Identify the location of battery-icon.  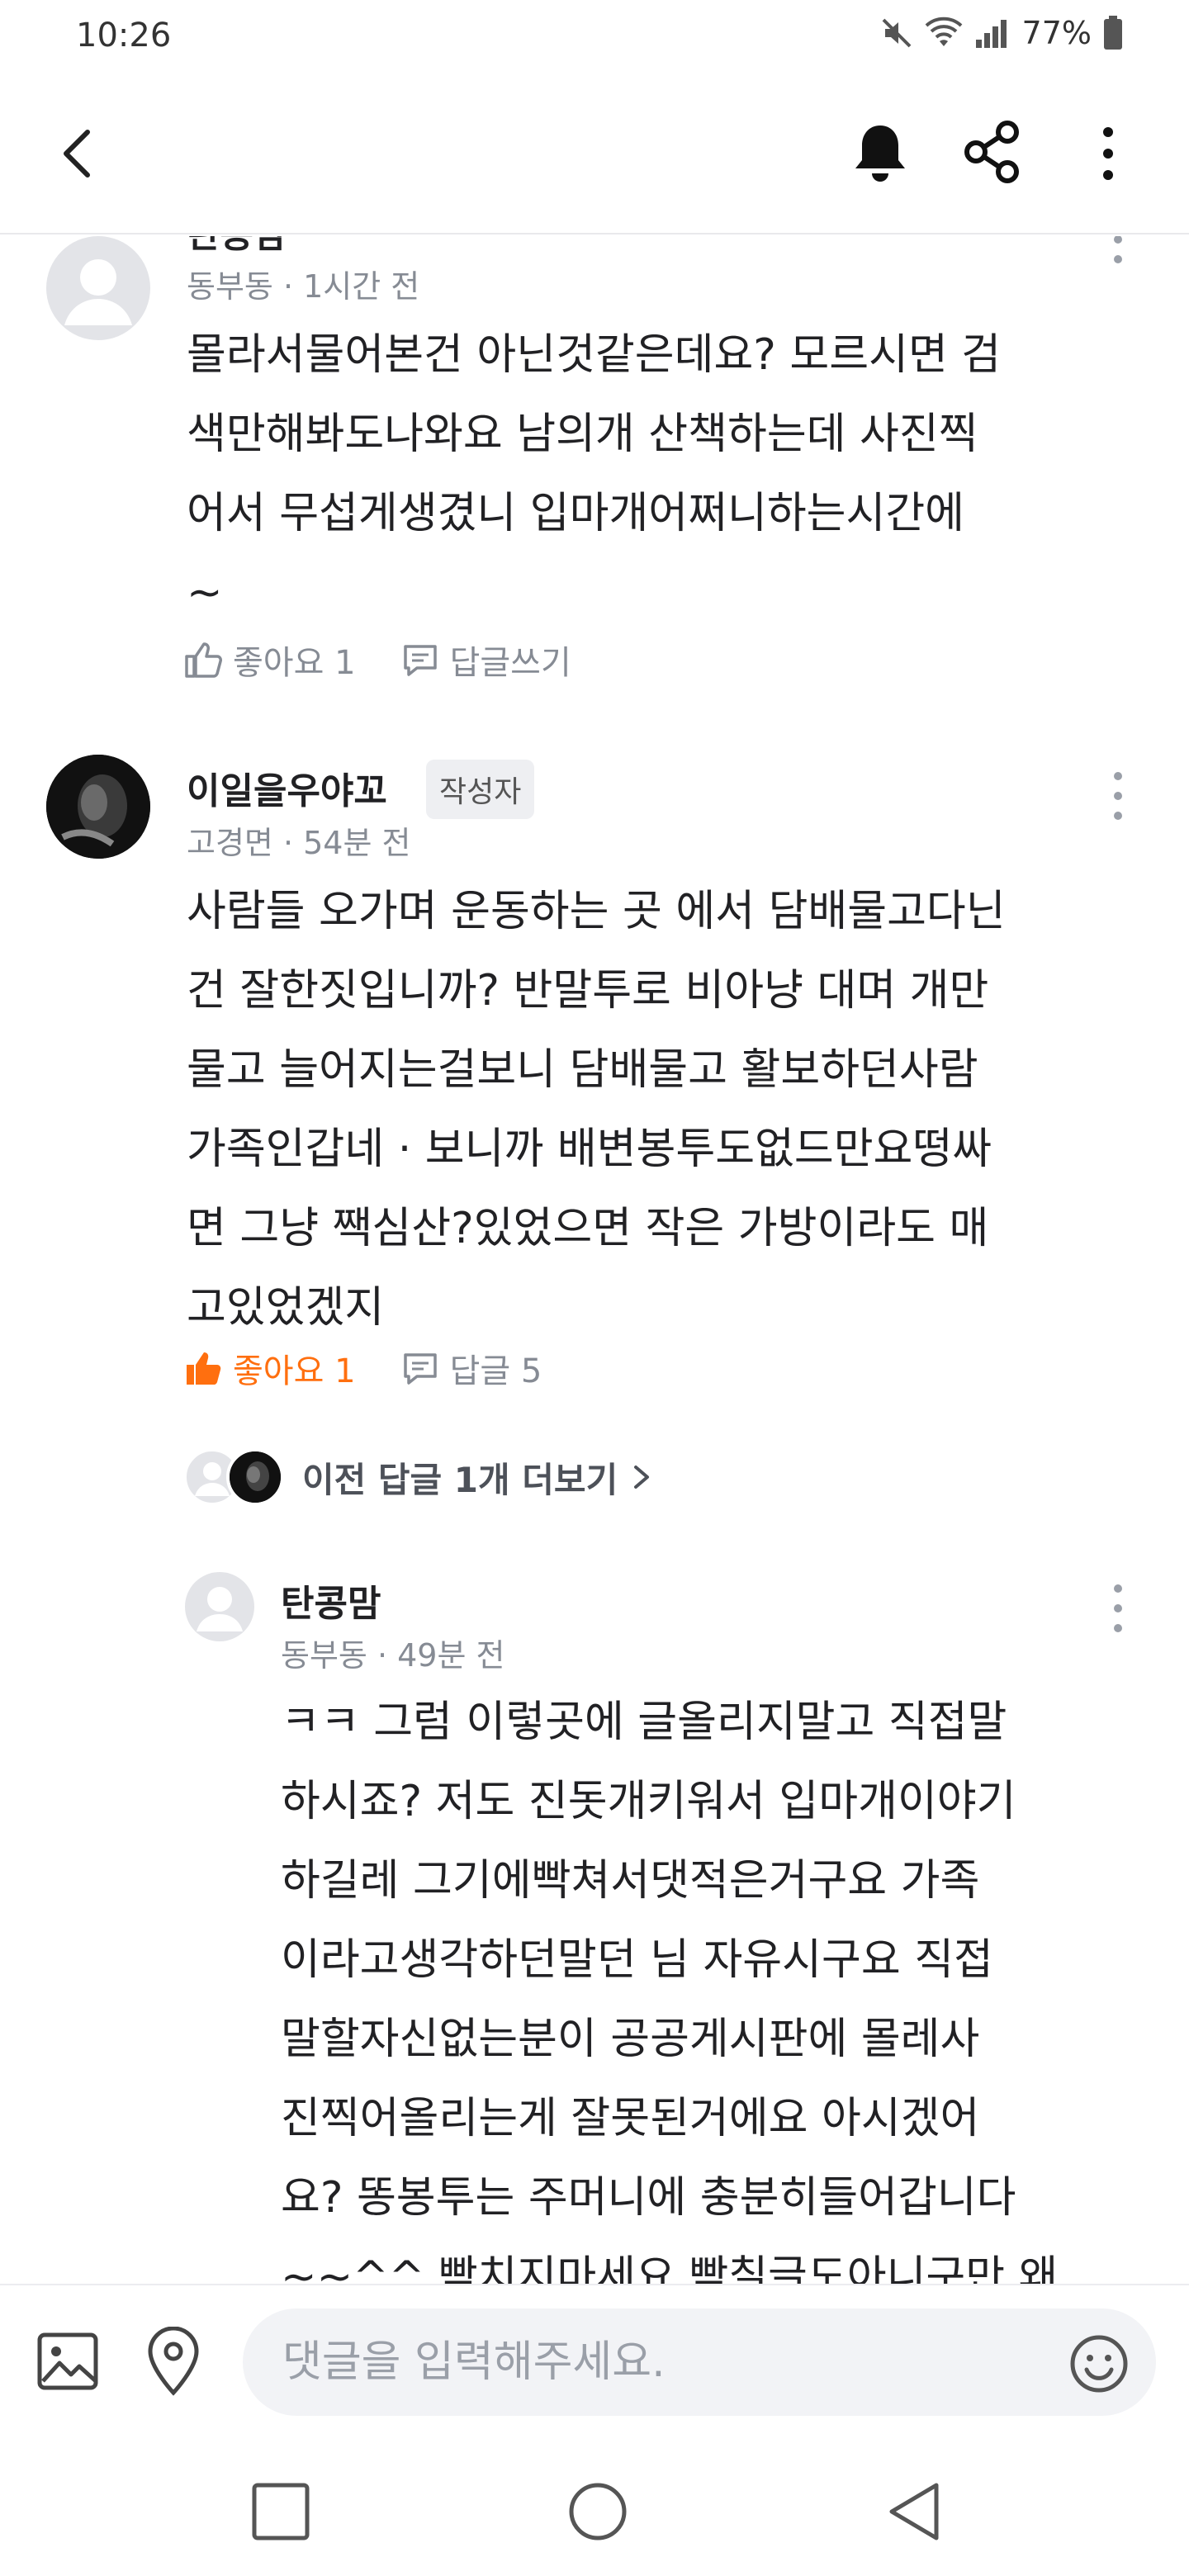
(1113, 33).